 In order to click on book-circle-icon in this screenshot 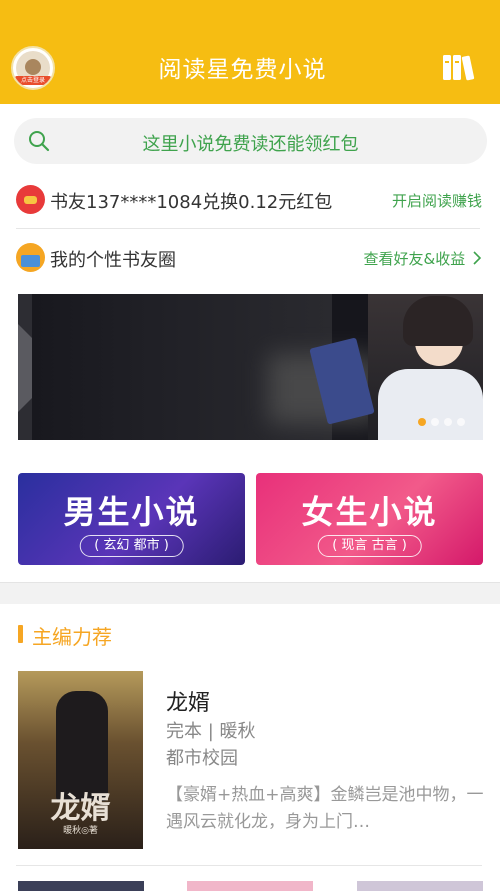, I will do `click(30, 257)`.